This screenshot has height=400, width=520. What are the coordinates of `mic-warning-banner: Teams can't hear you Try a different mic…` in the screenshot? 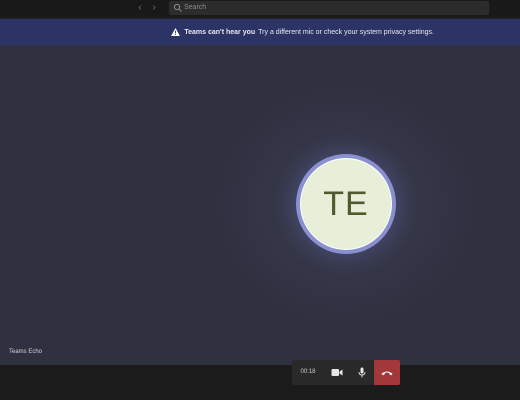 It's located at (260, 32).